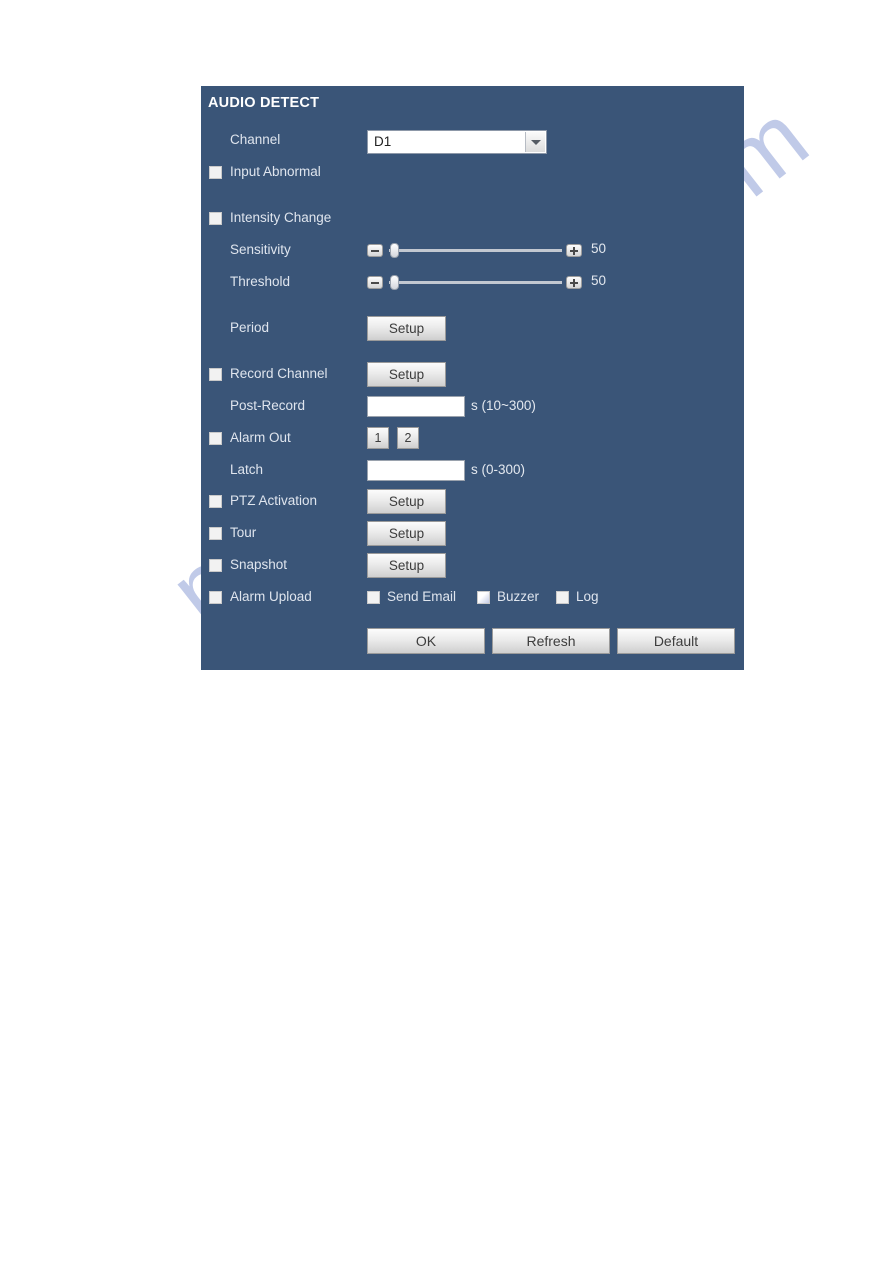  What do you see at coordinates (472, 375) in the screenshot?
I see `row-record-channel: Record Channel Setup` at bounding box center [472, 375].